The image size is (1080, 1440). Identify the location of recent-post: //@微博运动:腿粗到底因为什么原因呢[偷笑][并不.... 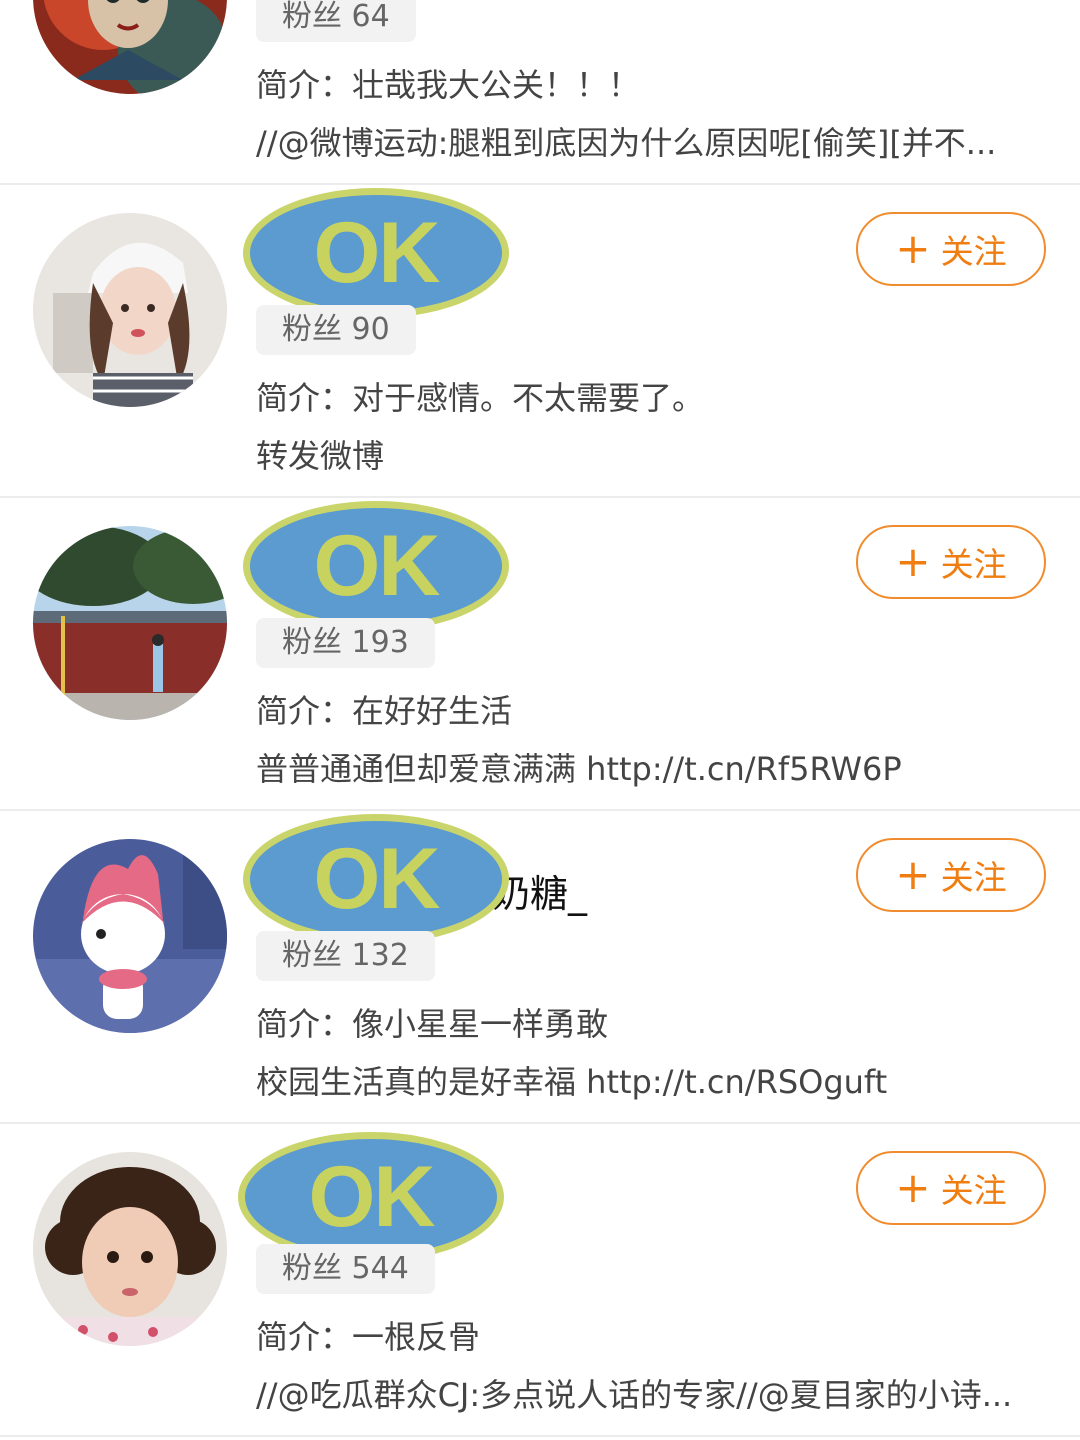
(651, 141).